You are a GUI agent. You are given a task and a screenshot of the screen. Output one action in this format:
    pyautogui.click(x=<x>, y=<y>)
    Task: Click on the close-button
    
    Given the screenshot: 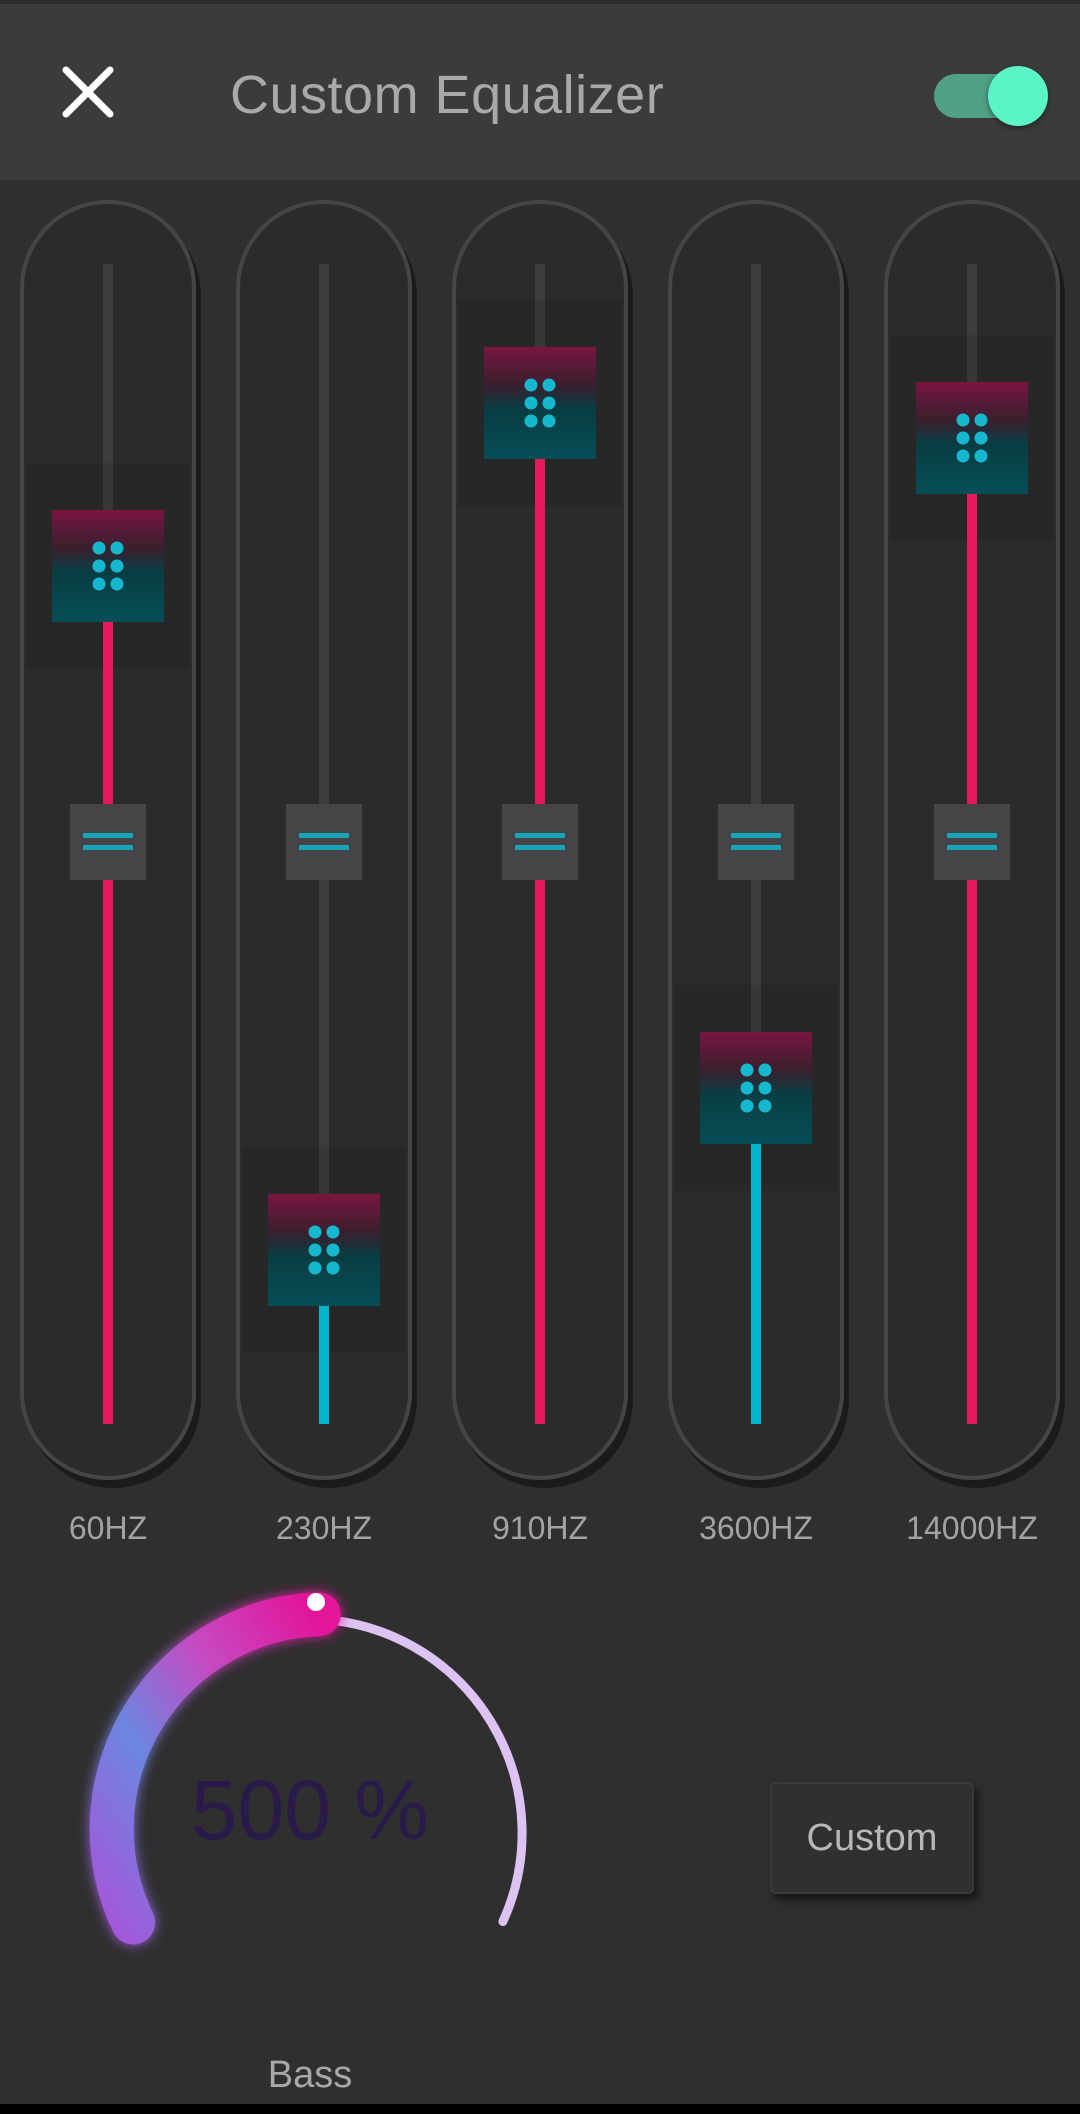 What is the action you would take?
    pyautogui.click(x=88, y=92)
    